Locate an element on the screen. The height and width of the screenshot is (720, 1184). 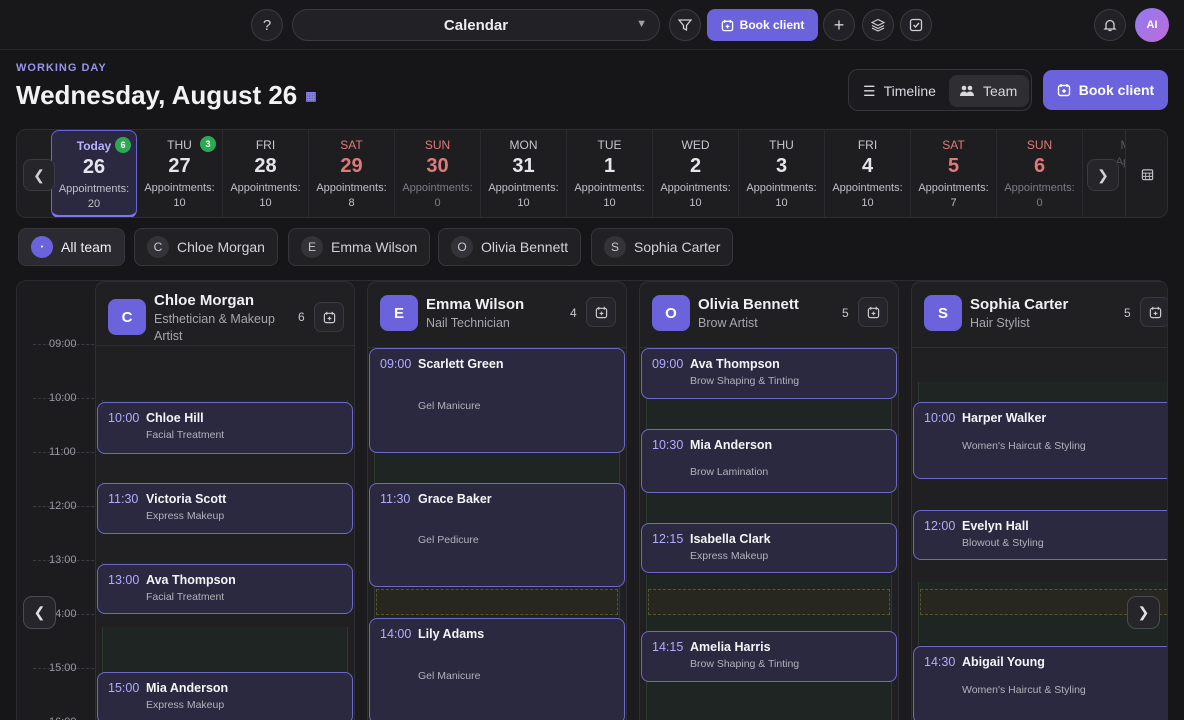
filter-icon is located at coordinates (685, 25).